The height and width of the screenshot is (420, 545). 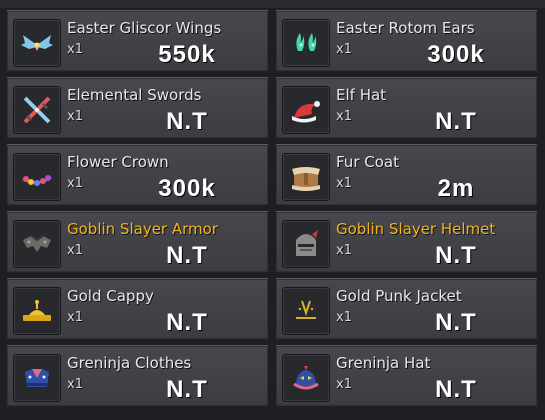 What do you see at coordinates (137, 41) in the screenshot?
I see `item-card-easter-gliscor-wings: Easter Gliscor Wings x1 550k` at bounding box center [137, 41].